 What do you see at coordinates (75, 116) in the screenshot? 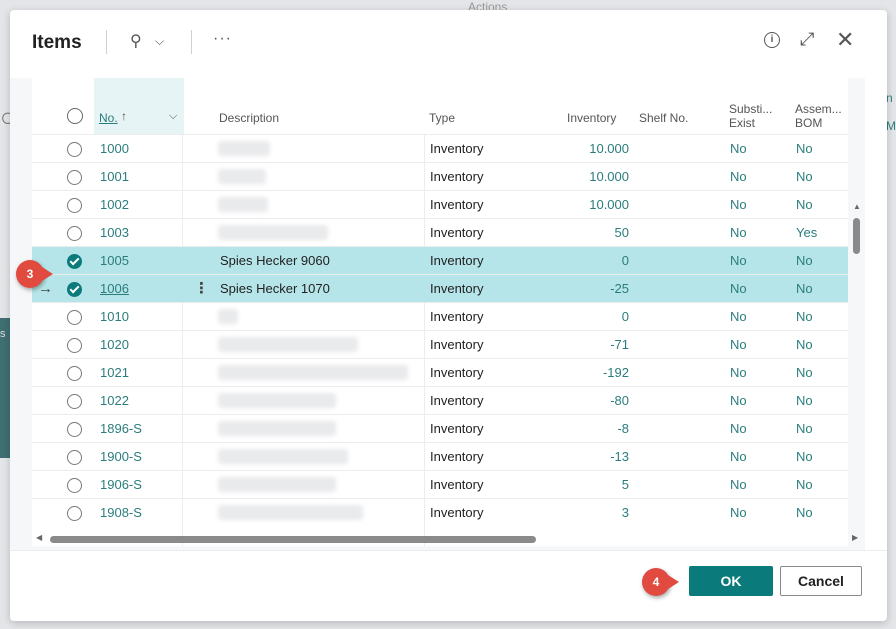
I see `select-all-radio` at bounding box center [75, 116].